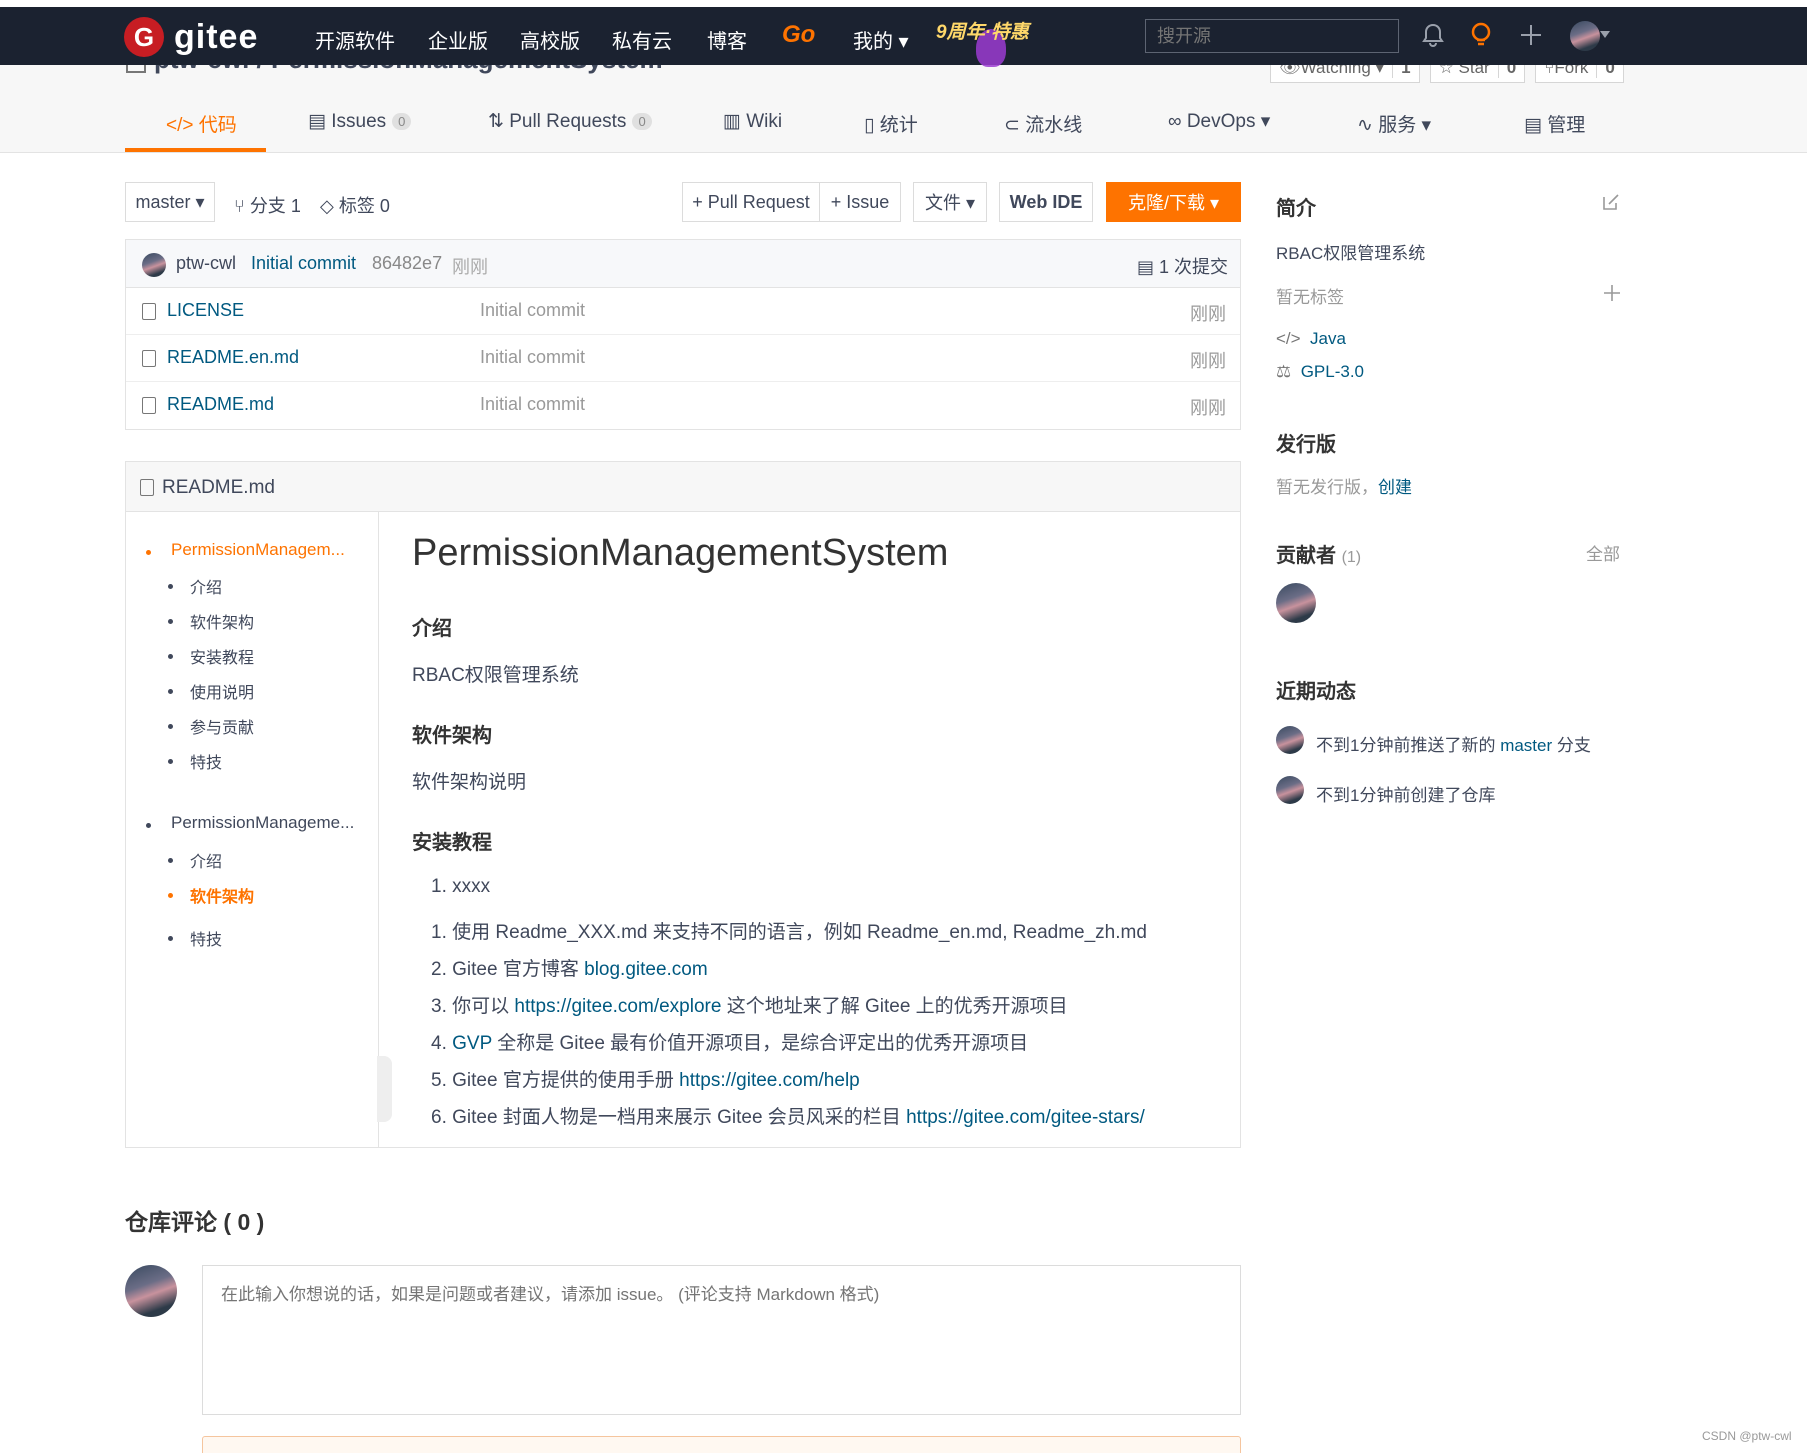 This screenshot has height=1453, width=1807. What do you see at coordinates (1526, 745) in the screenshot?
I see `activity-branch-link: master` at bounding box center [1526, 745].